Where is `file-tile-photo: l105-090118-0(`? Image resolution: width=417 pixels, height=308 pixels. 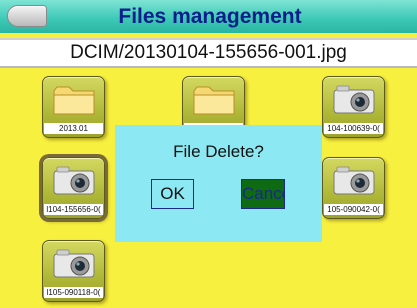
file-tile-photo: l105-090118-0( is located at coordinates (73, 271).